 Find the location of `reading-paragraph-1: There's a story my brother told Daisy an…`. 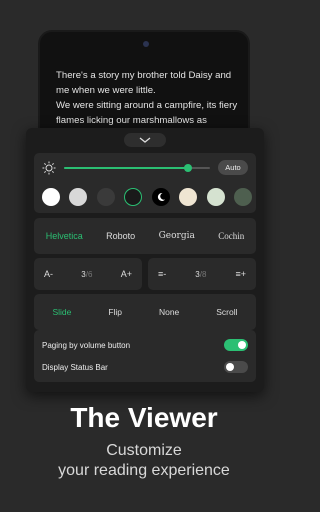

reading-paragraph-1: There's a story my brother told Daisy an… is located at coordinates (144, 83).